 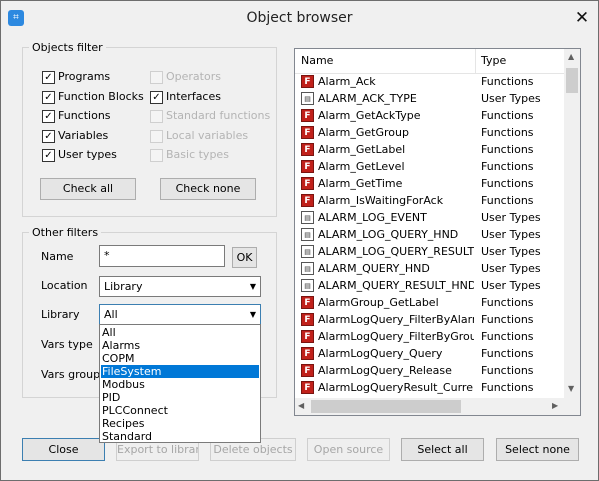 What do you see at coordinates (429, 218) in the screenshot?
I see `list-row: ▤ ALARM_LOG_EVENT User Types` at bounding box center [429, 218].